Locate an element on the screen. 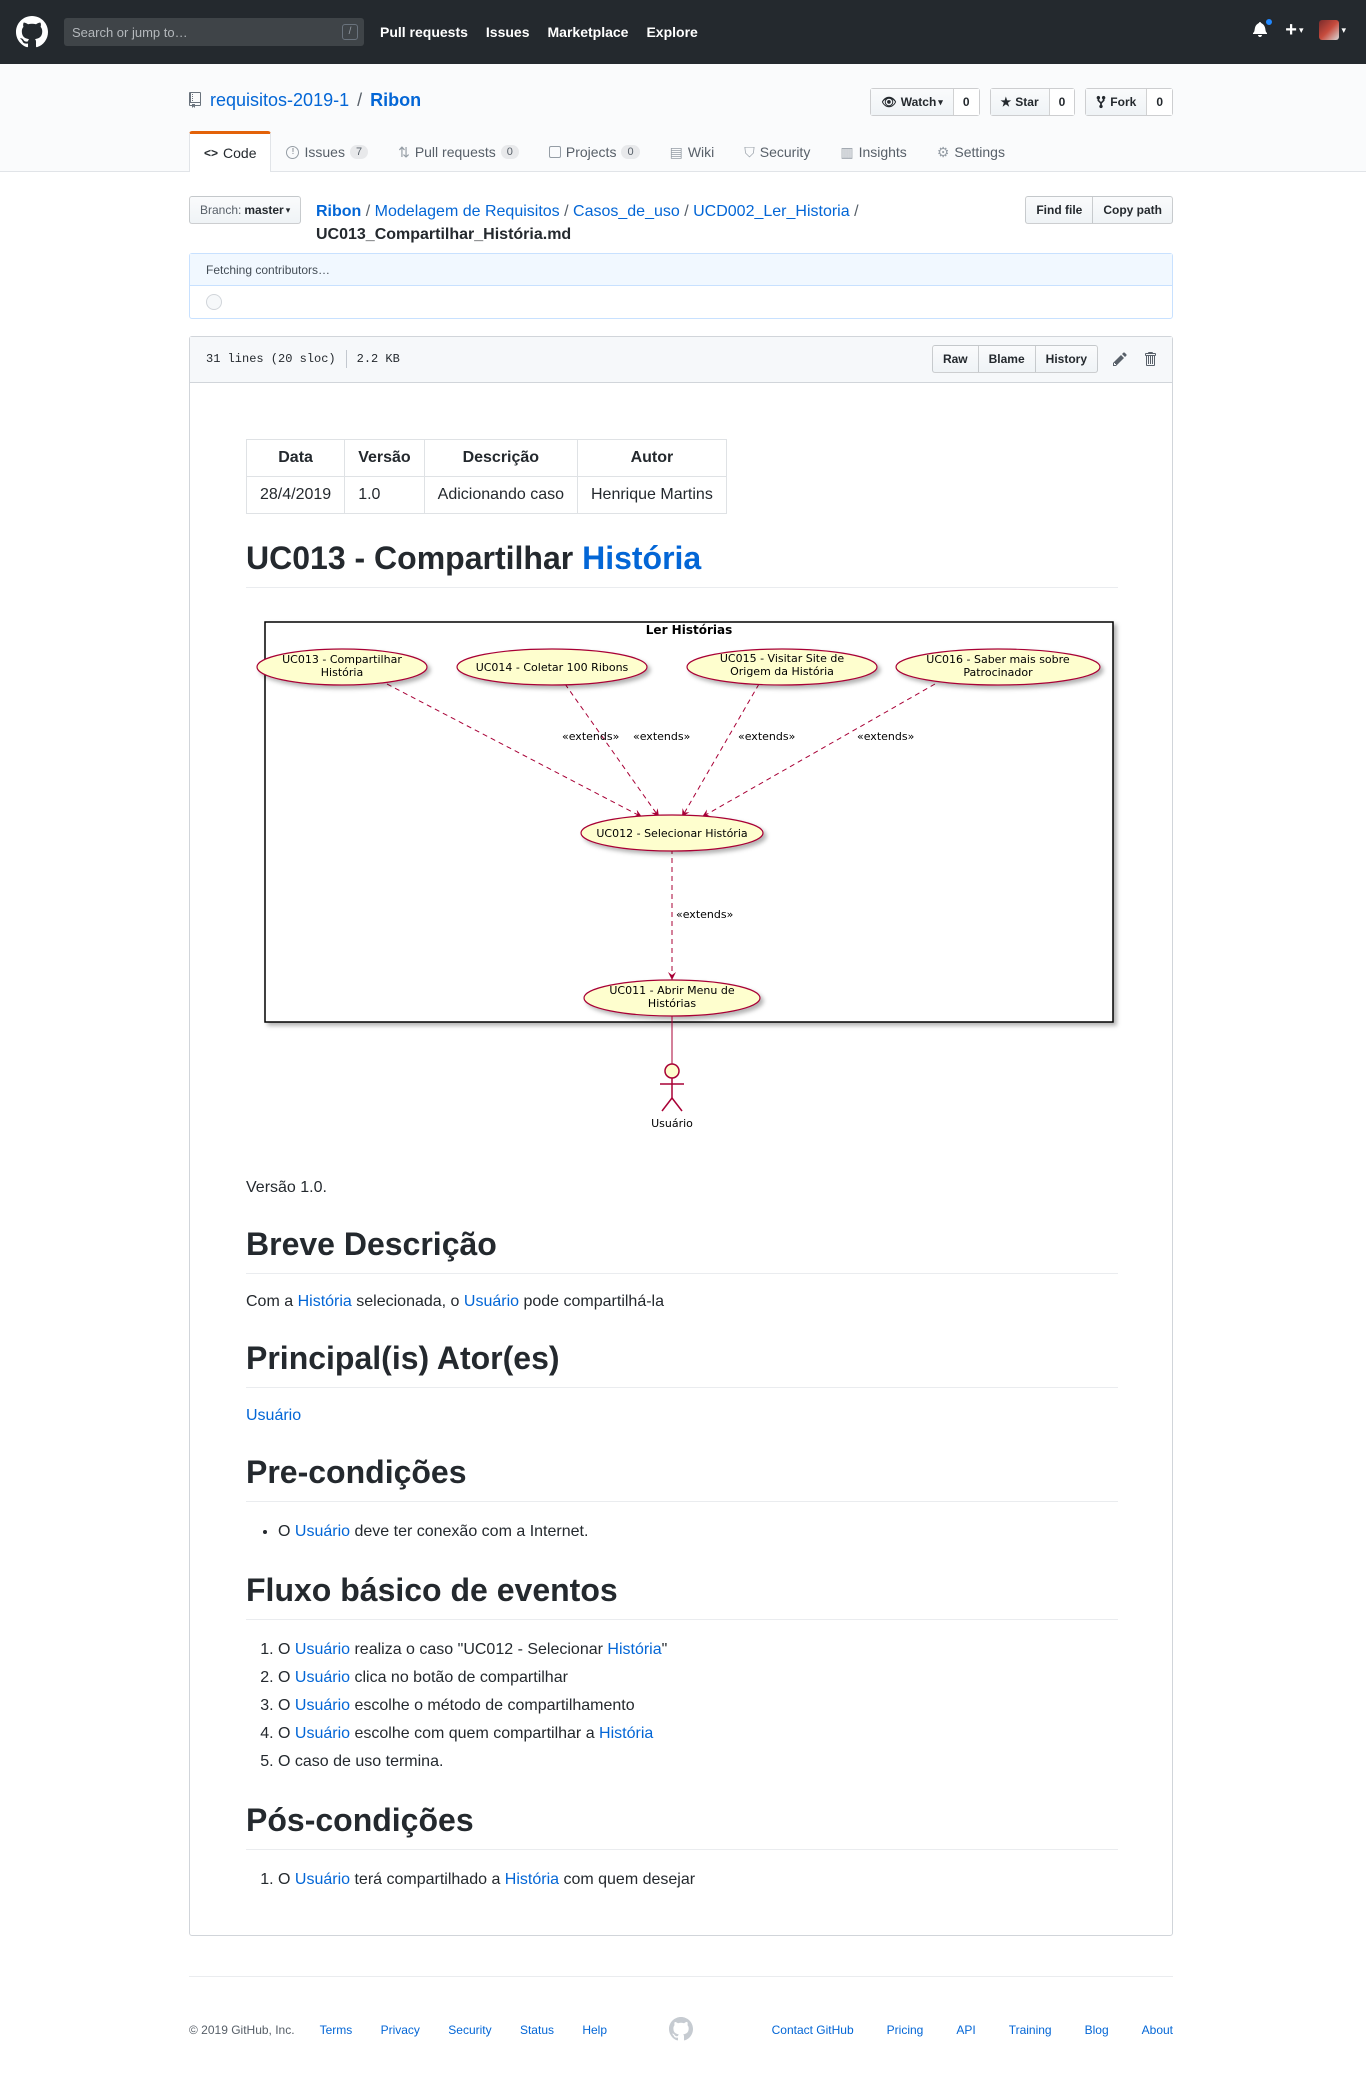 The height and width of the screenshot is (2083, 1366). footer-link-terms: Terms is located at coordinates (336, 2030).